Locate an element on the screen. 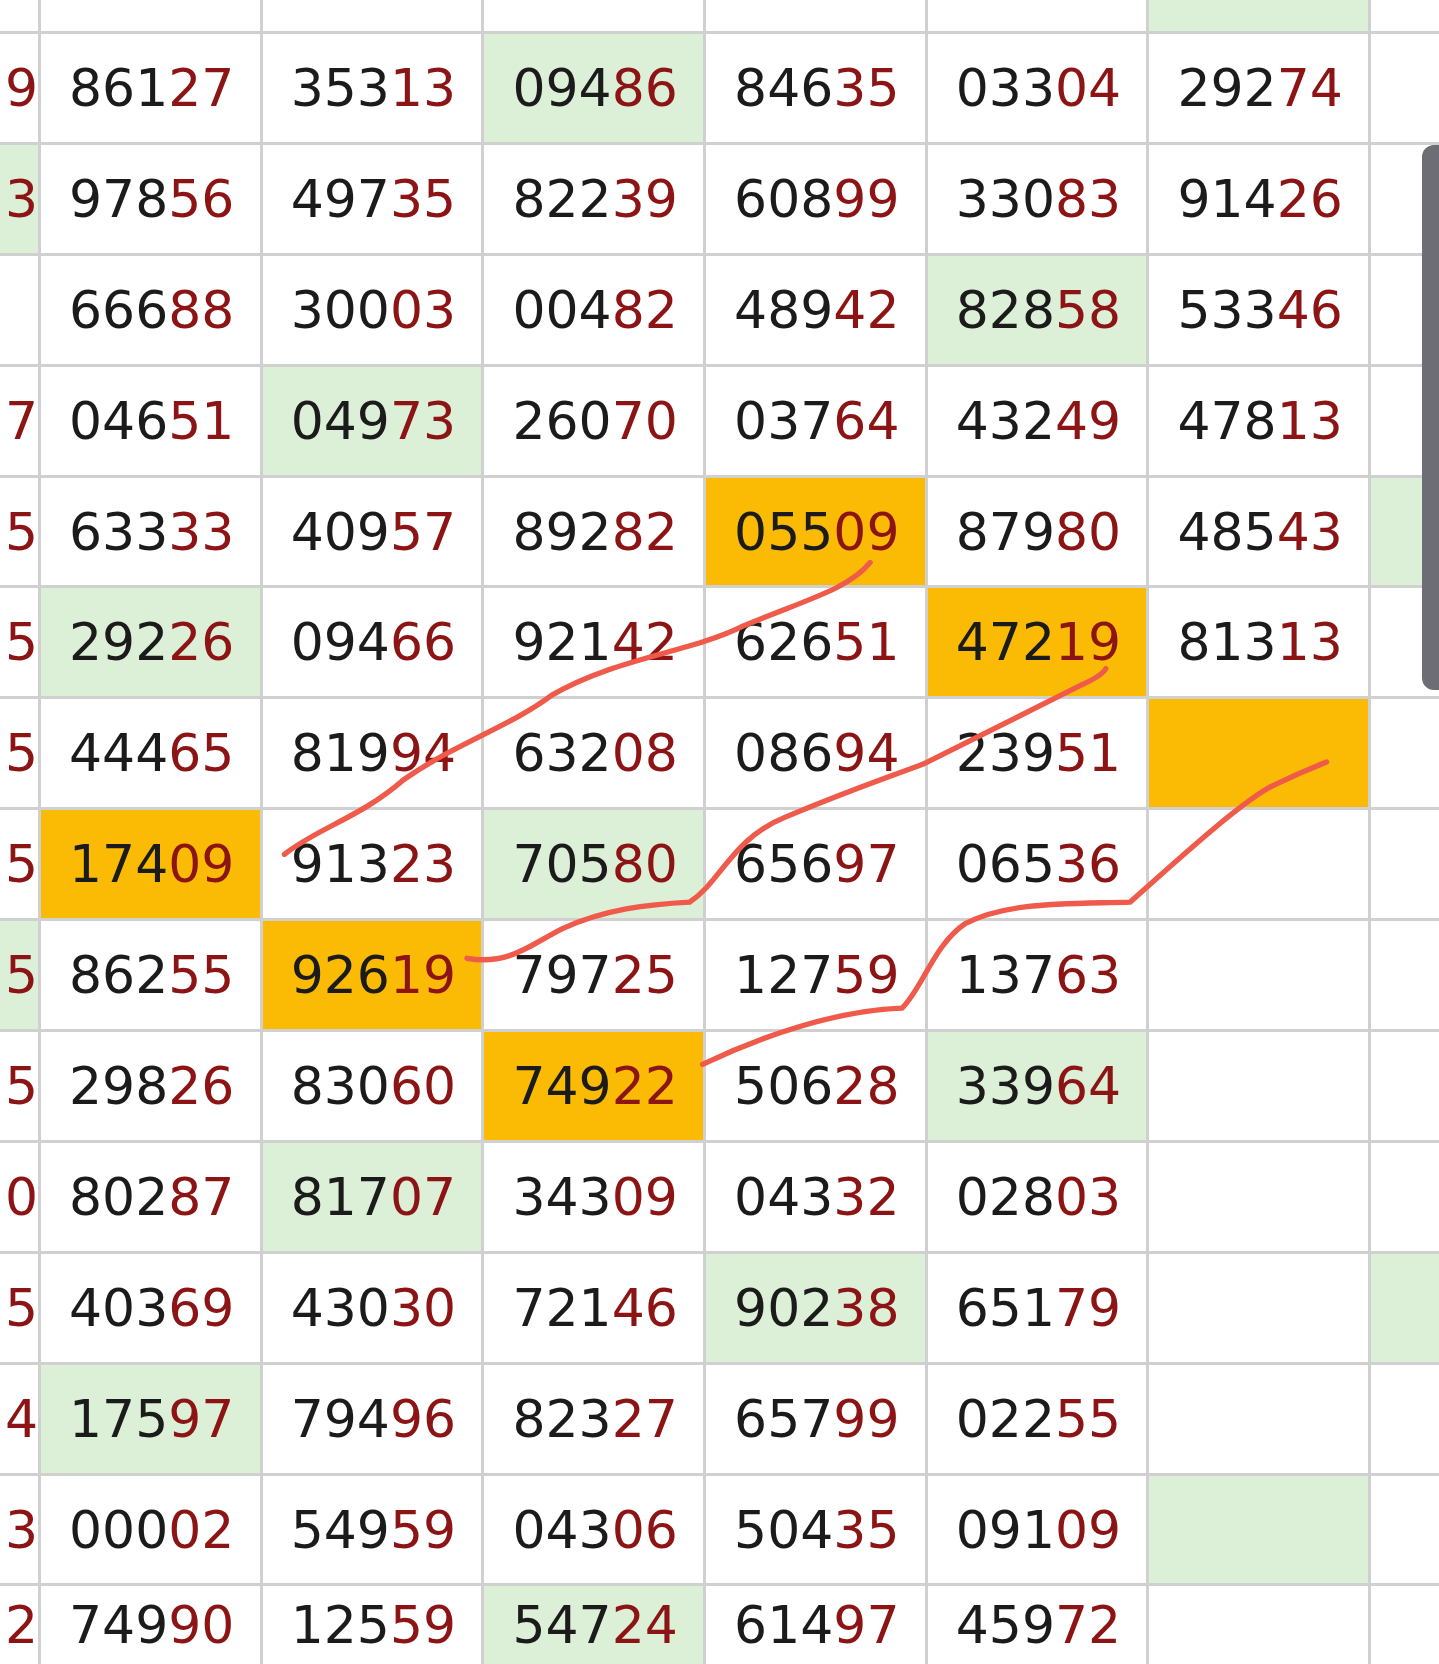 This screenshot has height=1664, width=1439. table-cell: 09109 is located at coordinates (1037, 1529).